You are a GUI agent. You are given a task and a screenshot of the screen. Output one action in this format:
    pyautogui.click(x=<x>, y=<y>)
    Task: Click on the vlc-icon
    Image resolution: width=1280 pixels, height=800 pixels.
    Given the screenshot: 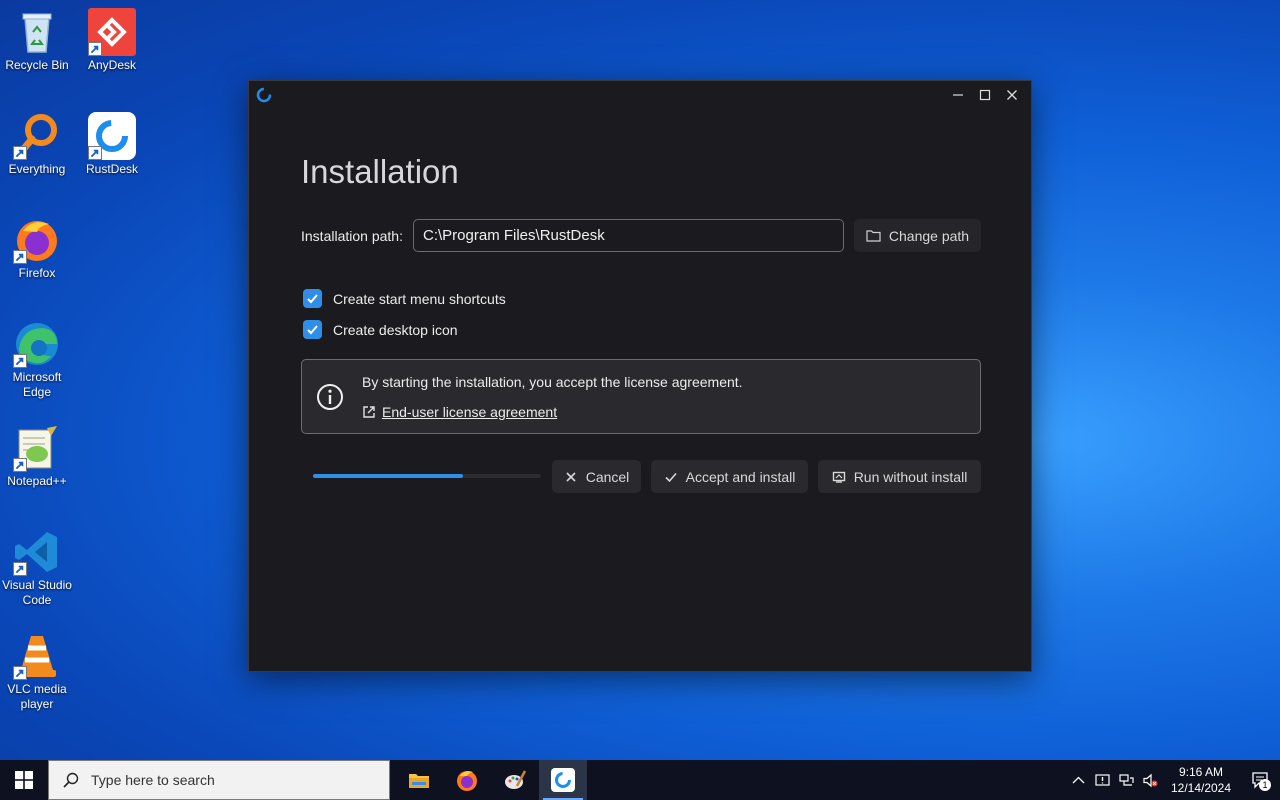 What is the action you would take?
    pyautogui.click(x=37, y=656)
    